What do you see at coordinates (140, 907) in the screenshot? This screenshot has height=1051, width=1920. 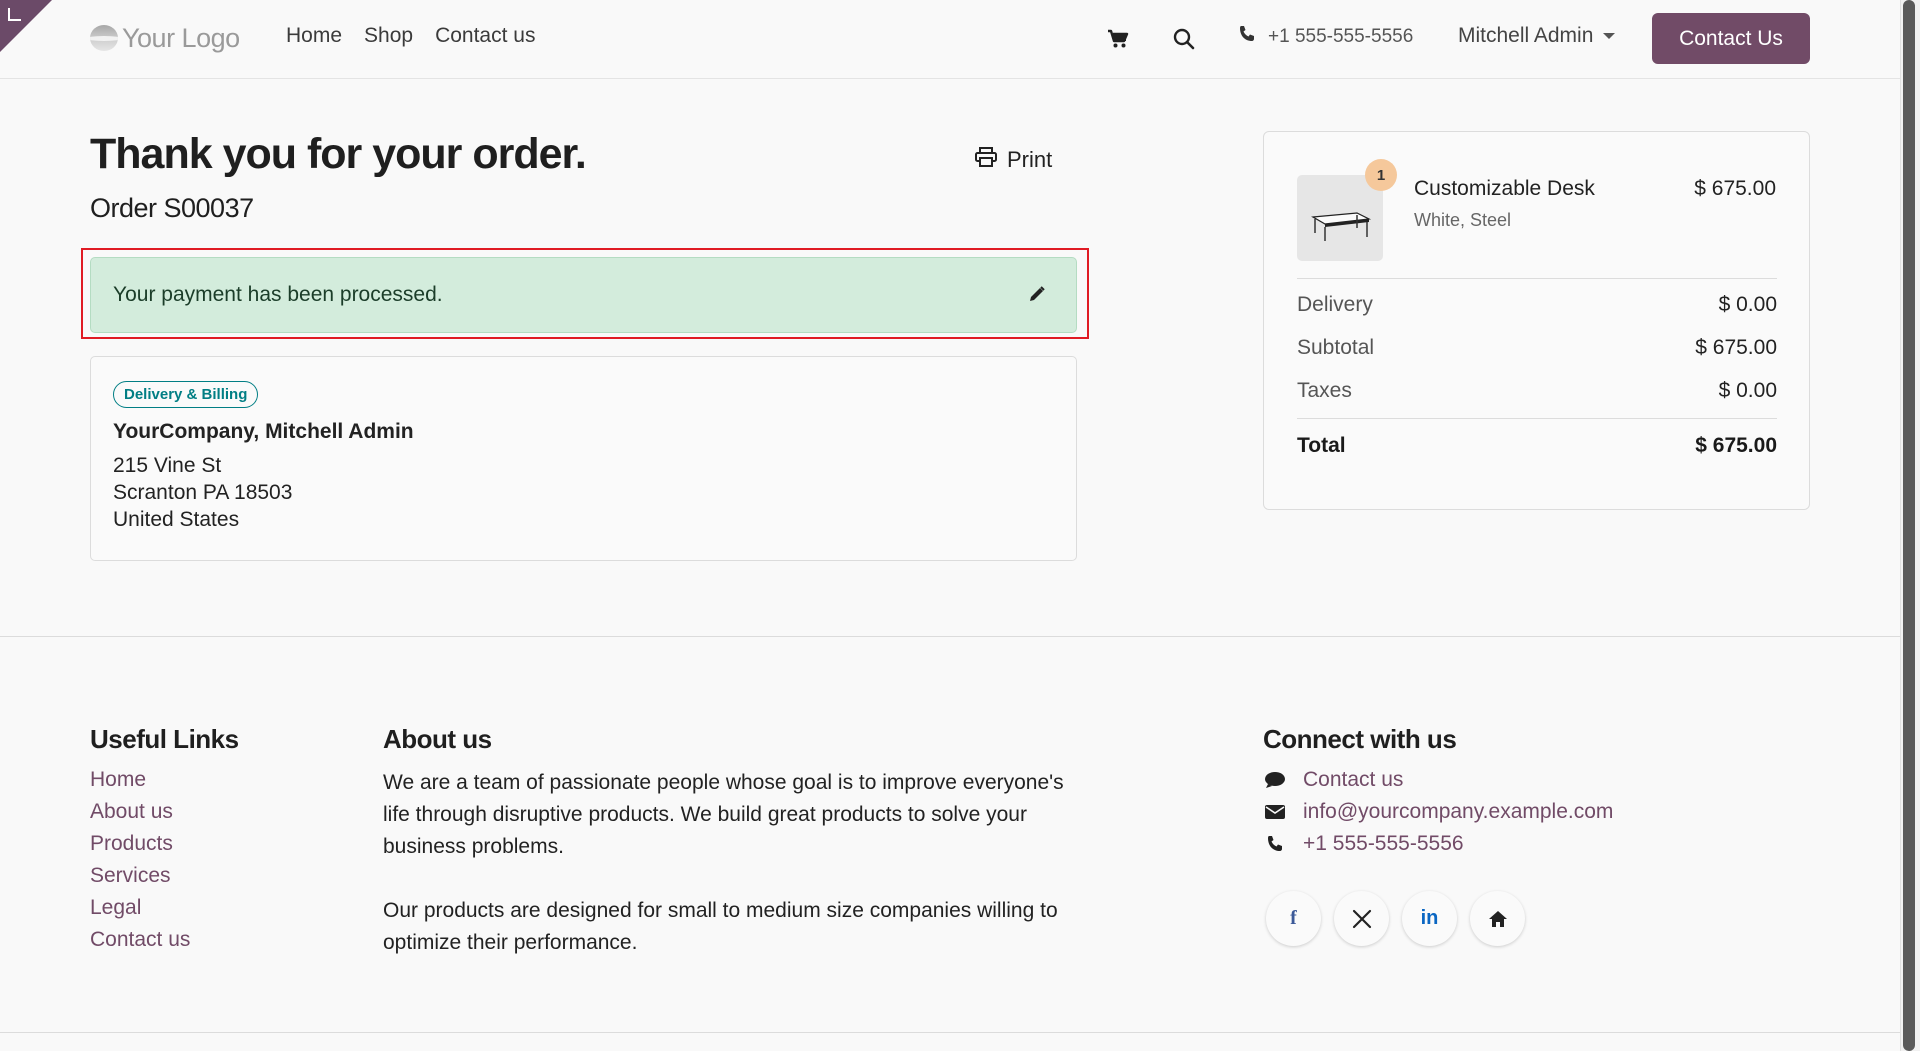 I see `footer-link-legal: Legal` at bounding box center [140, 907].